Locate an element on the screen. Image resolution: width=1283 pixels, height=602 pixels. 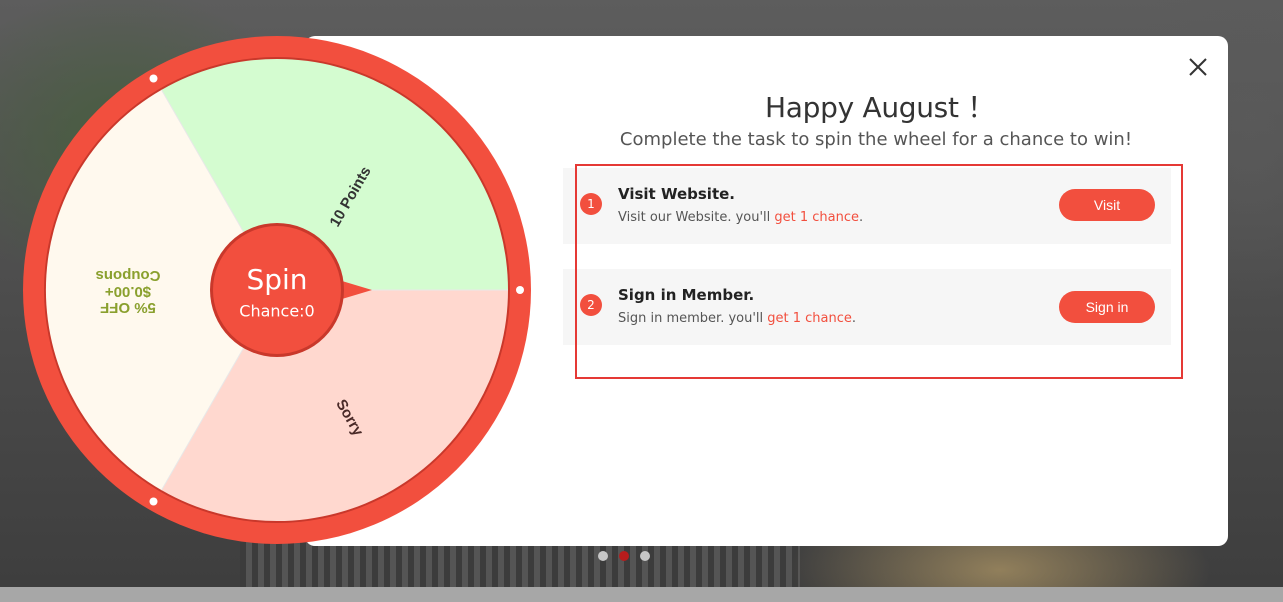
bottom-bar is located at coordinates (641, 594).